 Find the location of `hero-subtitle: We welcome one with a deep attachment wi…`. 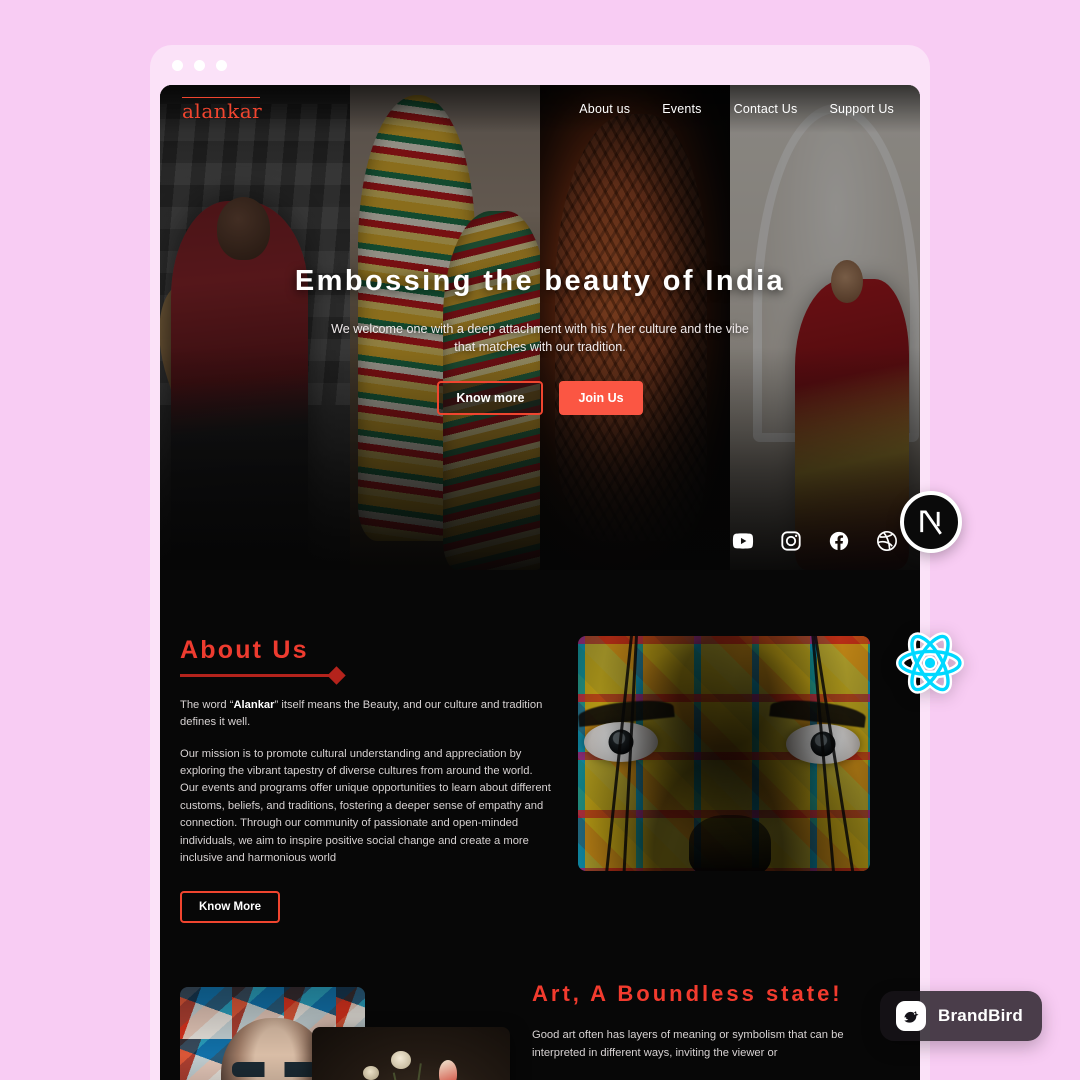

hero-subtitle: We welcome one with a deep attachment wi… is located at coordinates (540, 338).